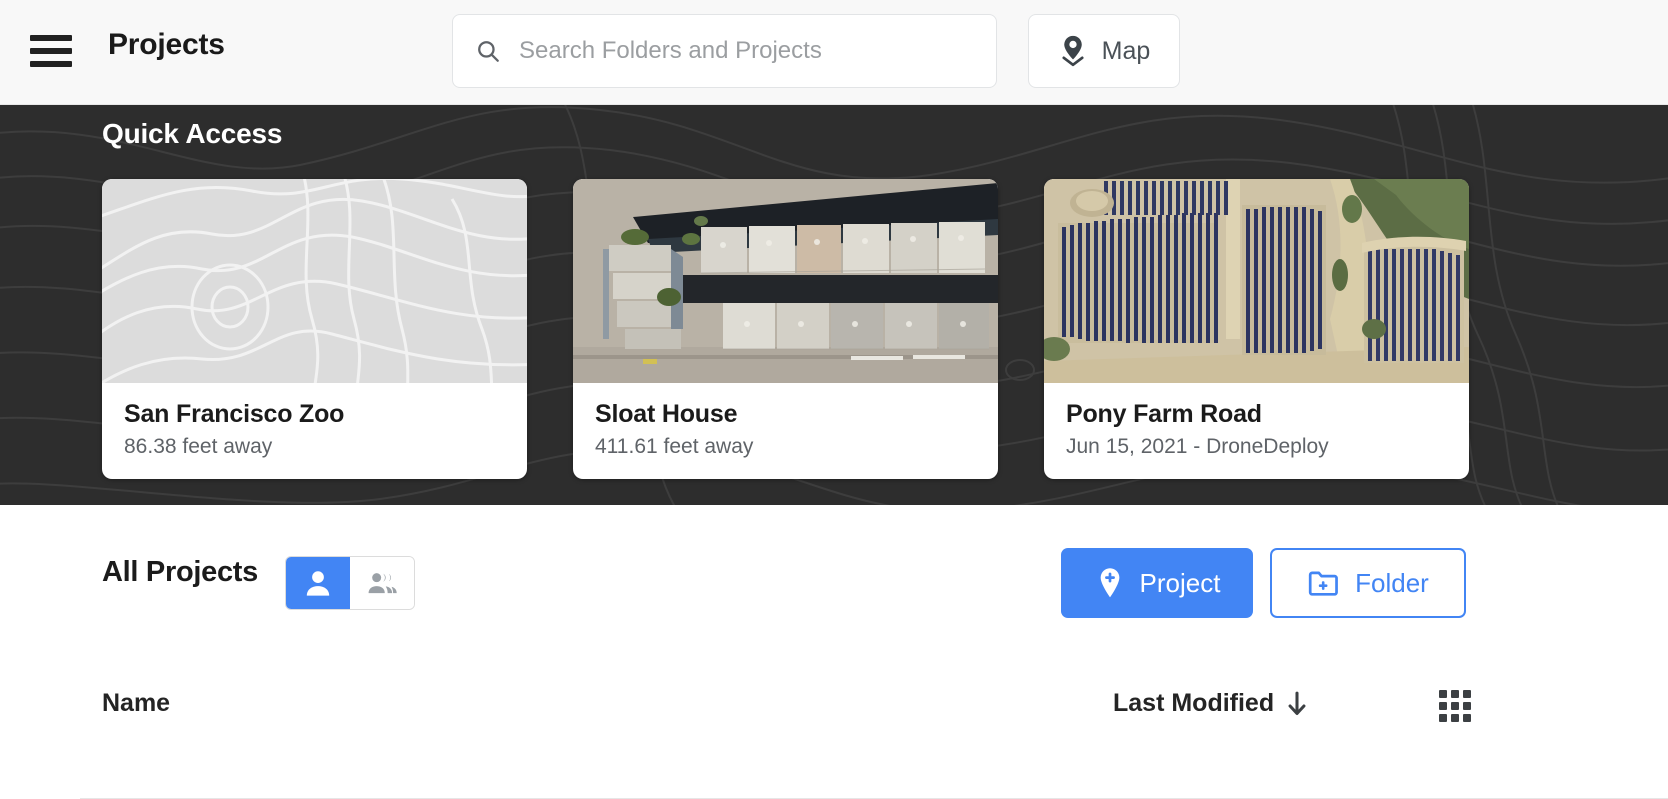 The width and height of the screenshot is (1668, 799). I want to click on grid-view-icon, so click(1455, 706).